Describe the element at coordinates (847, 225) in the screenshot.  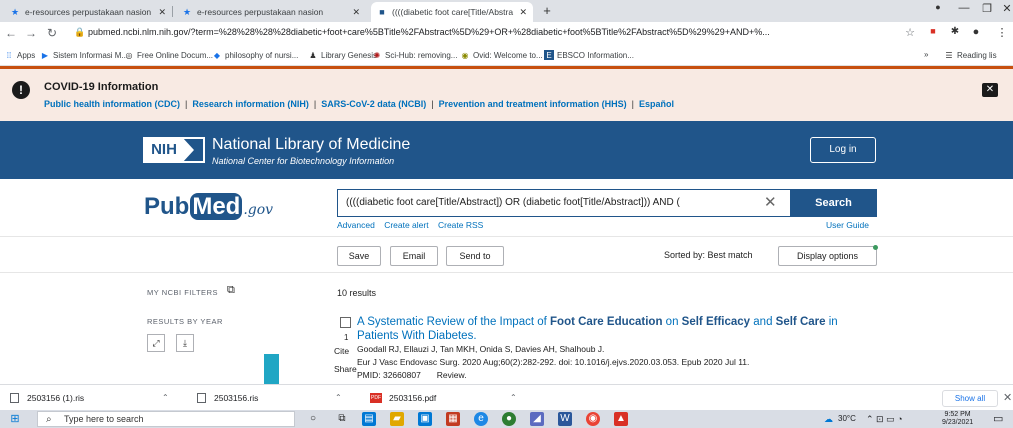
I see `user-guide-link: User Guide` at that location.